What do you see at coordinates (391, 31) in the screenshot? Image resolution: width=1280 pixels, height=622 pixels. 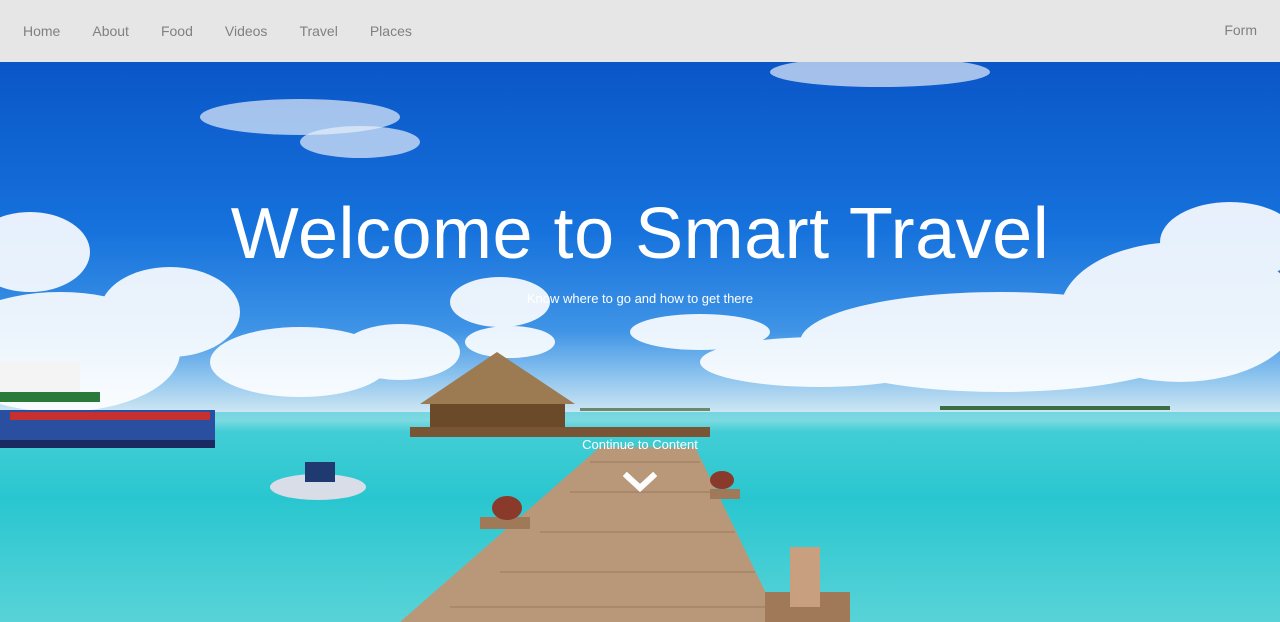 I see `nav-places-link: Places` at bounding box center [391, 31].